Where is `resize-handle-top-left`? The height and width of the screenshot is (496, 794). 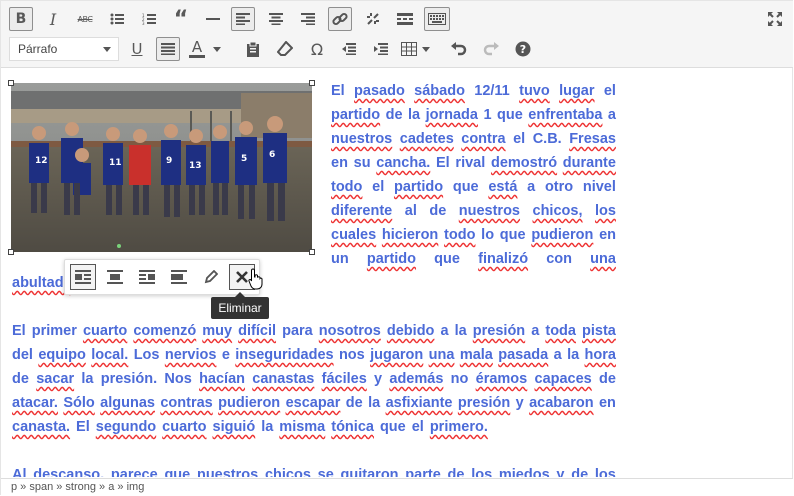
resize-handle-top-left is located at coordinates (11, 83).